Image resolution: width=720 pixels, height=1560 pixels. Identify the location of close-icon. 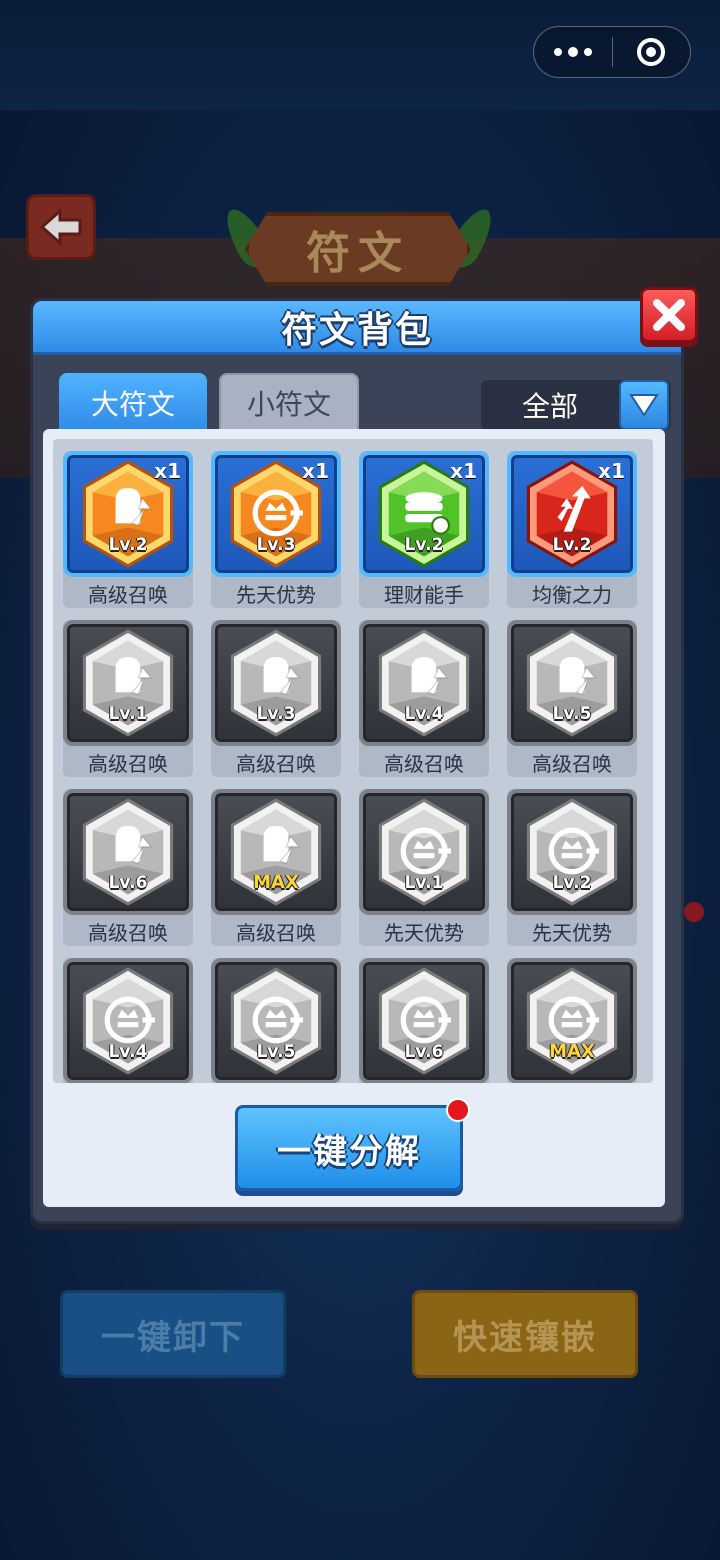
(669, 315).